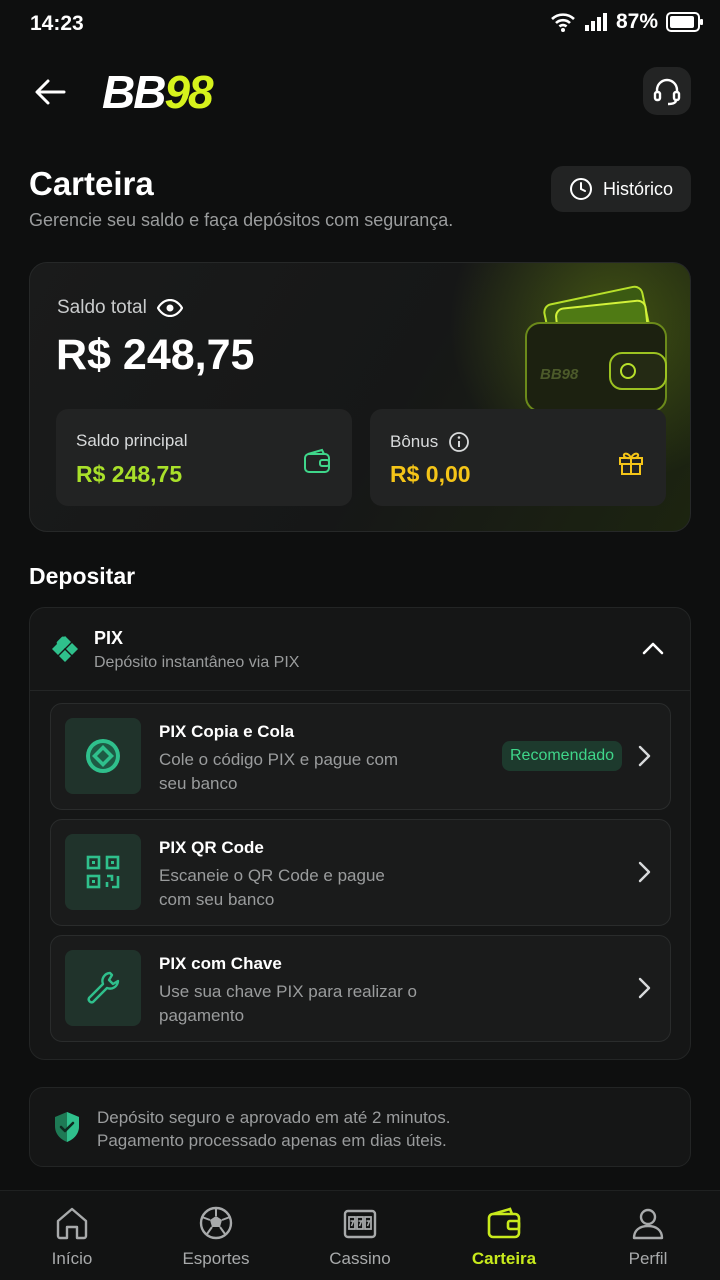 The height and width of the screenshot is (1280, 720). I want to click on history-label: Histórico, so click(637, 188).